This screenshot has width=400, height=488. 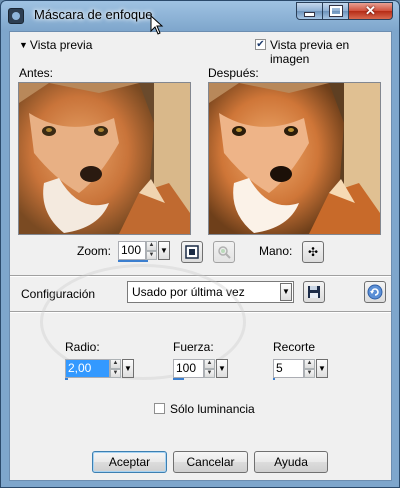 I want to click on reset-arrow-icon, so click(x=375, y=292).